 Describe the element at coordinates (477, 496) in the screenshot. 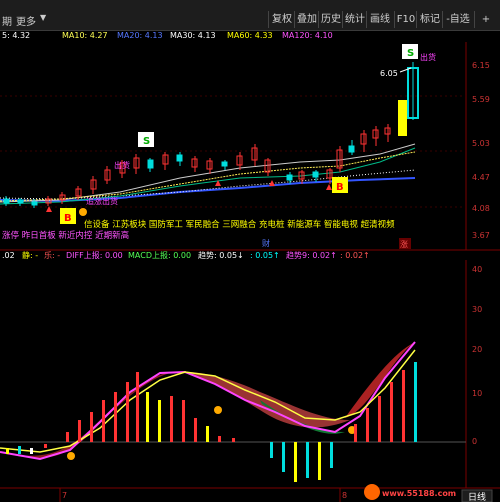

I see `daily-line-tab: 日线` at that location.